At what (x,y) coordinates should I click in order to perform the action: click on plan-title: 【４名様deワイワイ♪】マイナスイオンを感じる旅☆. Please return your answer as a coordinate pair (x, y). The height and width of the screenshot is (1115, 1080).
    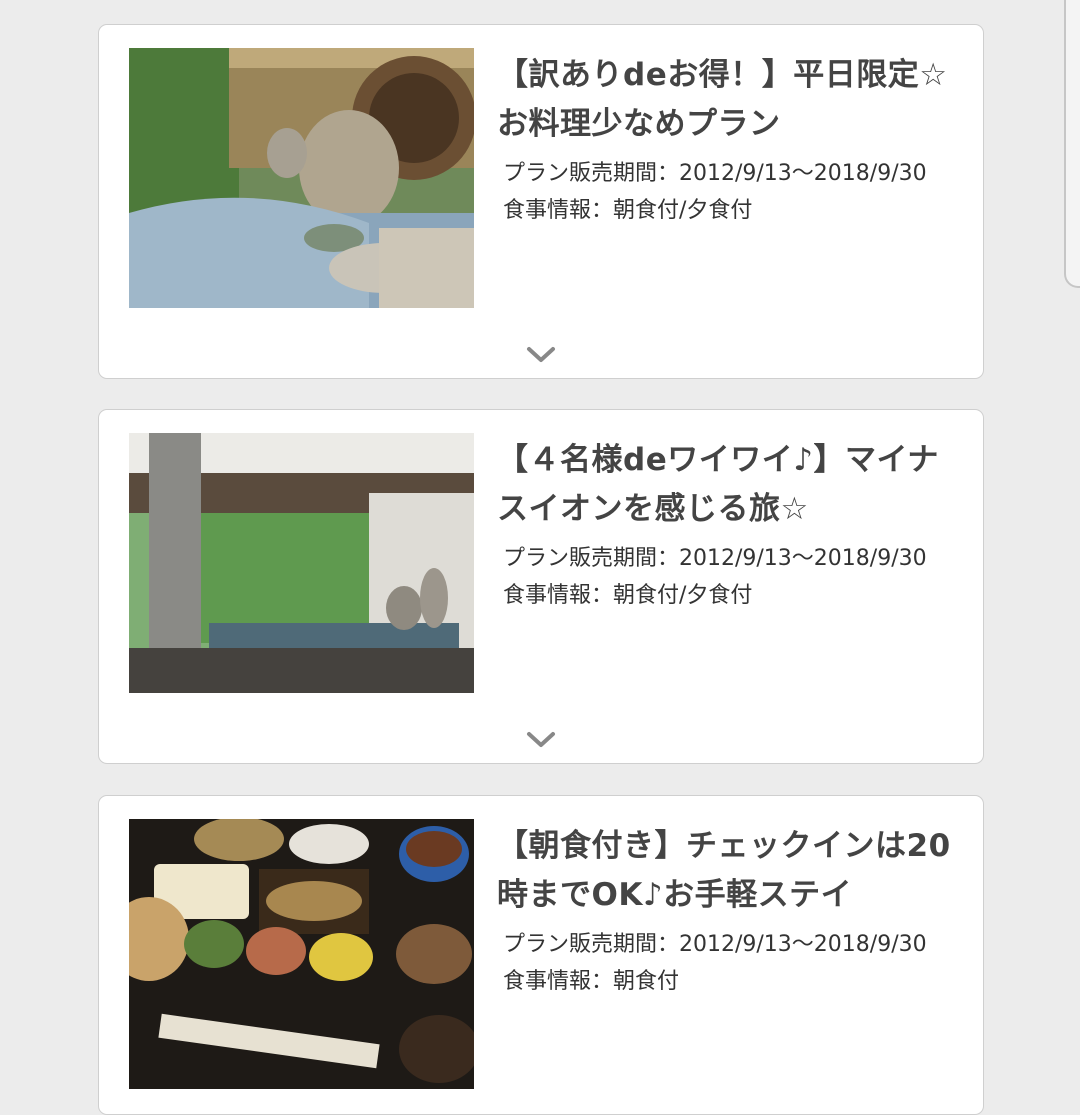
    Looking at the image, I should click on (732, 485).